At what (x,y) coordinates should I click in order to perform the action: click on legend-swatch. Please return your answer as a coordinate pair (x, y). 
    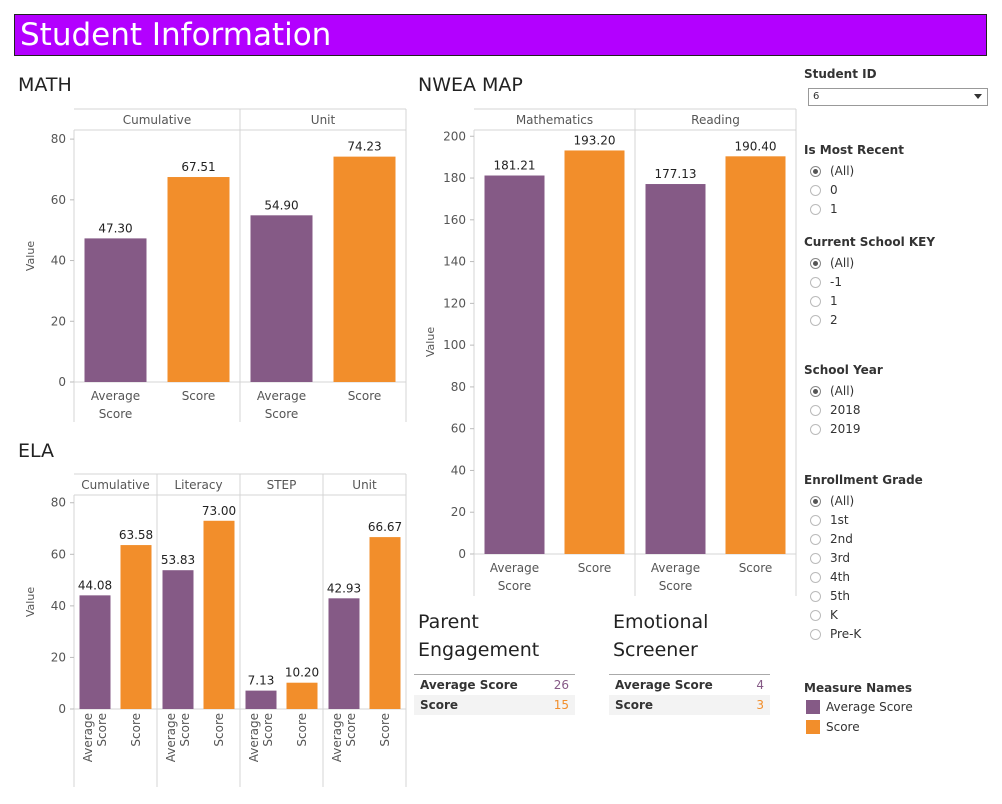
    Looking at the image, I should click on (813, 707).